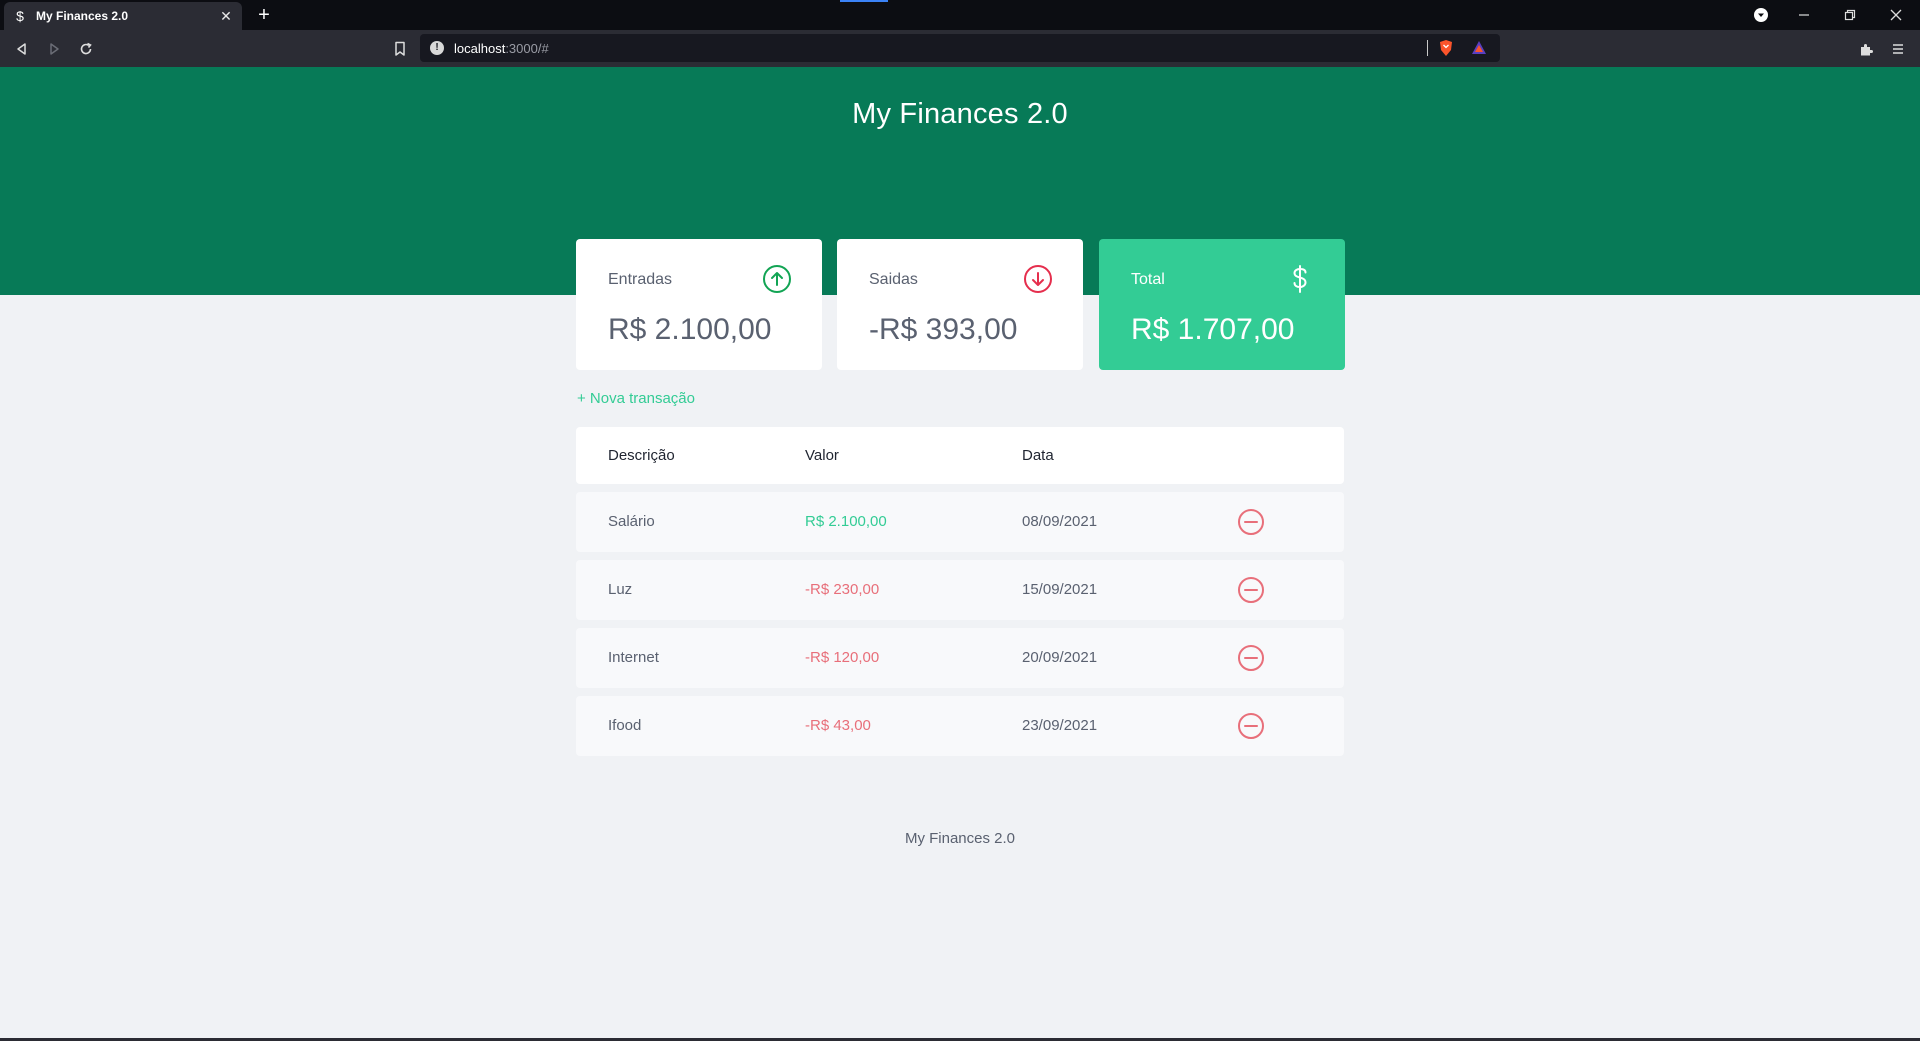 The image size is (1920, 1041). Describe the element at coordinates (620, 589) in the screenshot. I see `row-description: Luz` at that location.